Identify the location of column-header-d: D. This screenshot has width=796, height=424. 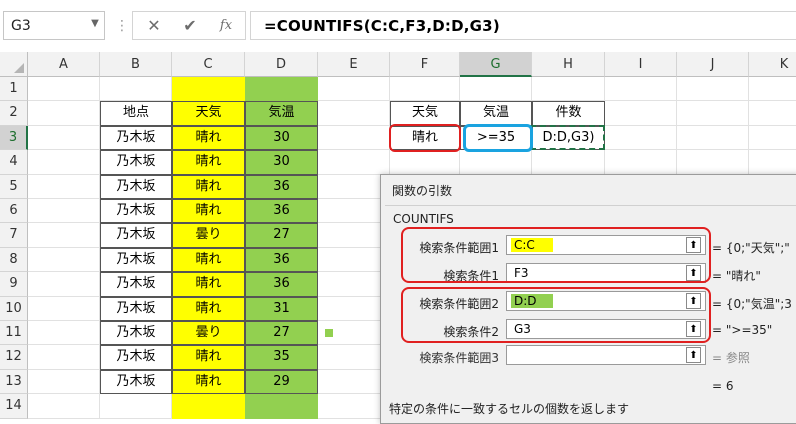
(281, 64).